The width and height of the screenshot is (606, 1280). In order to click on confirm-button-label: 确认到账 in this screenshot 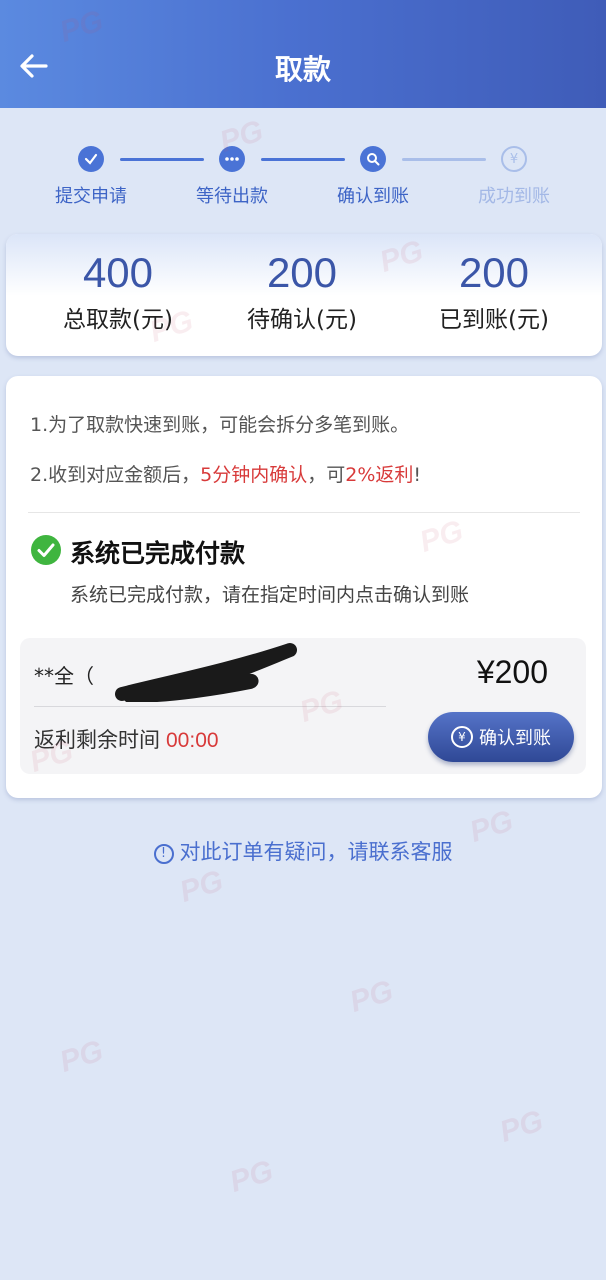, I will do `click(515, 738)`.